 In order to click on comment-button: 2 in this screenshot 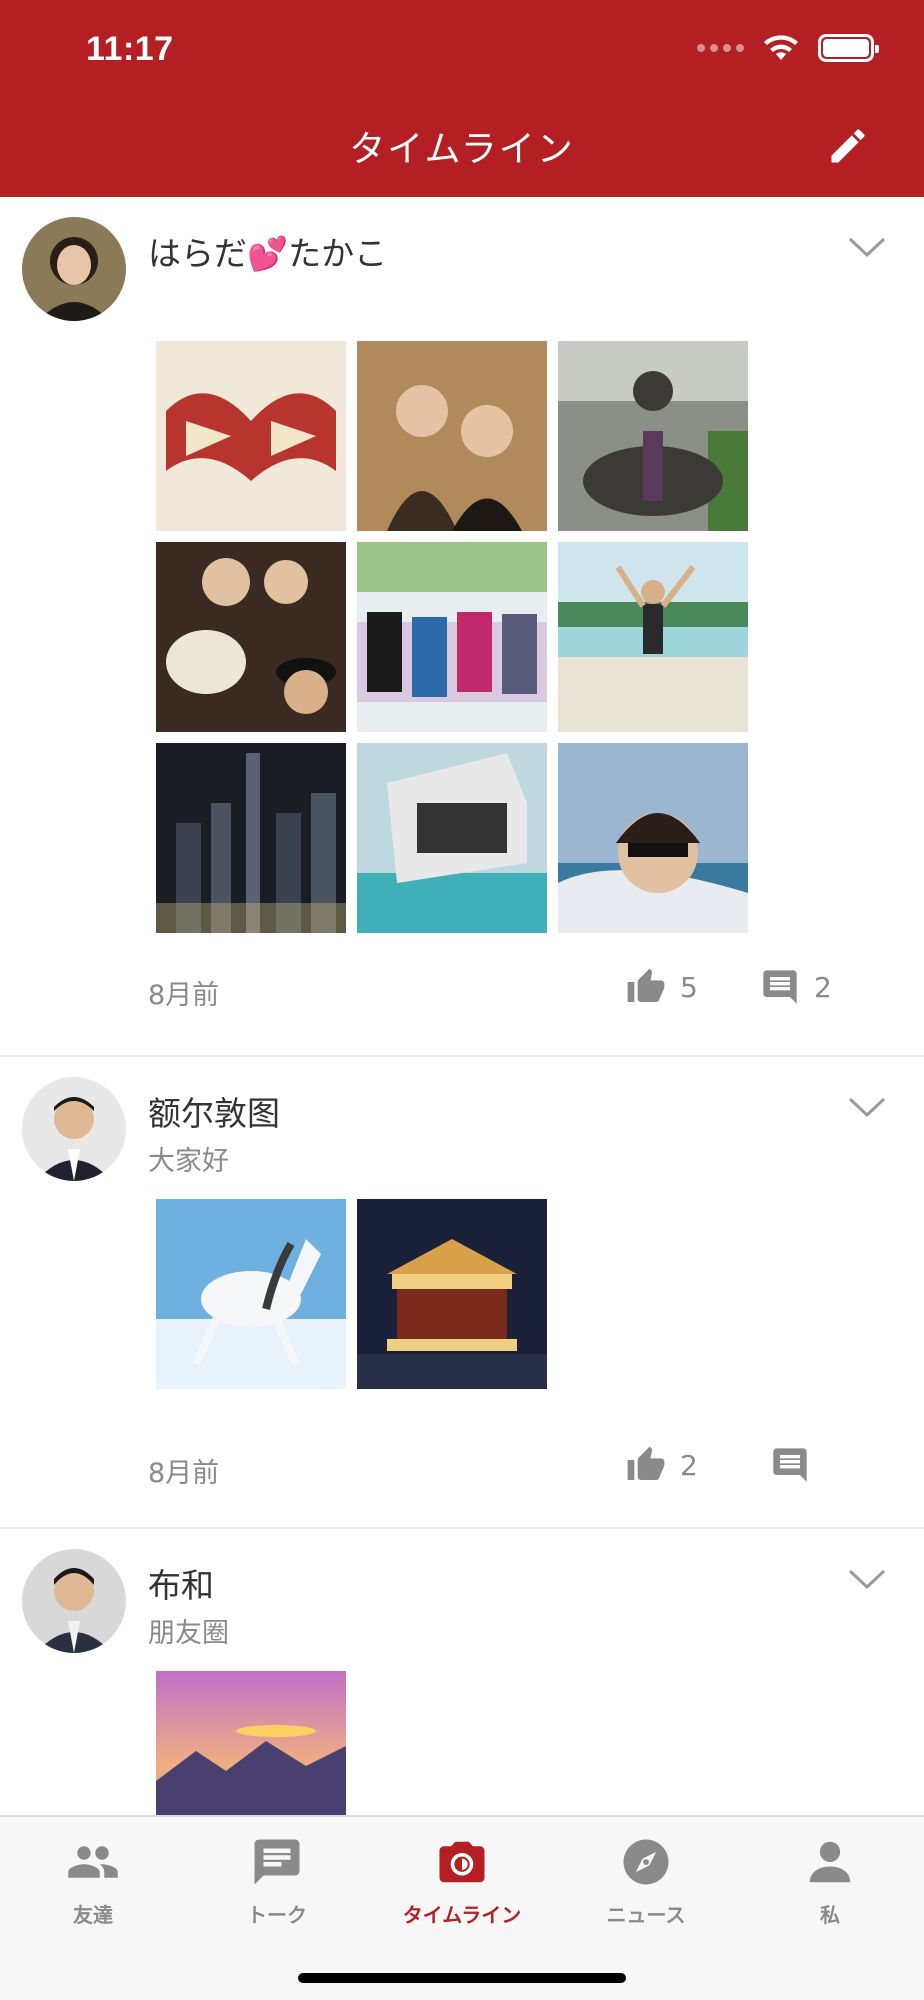, I will do `click(796, 987)`.